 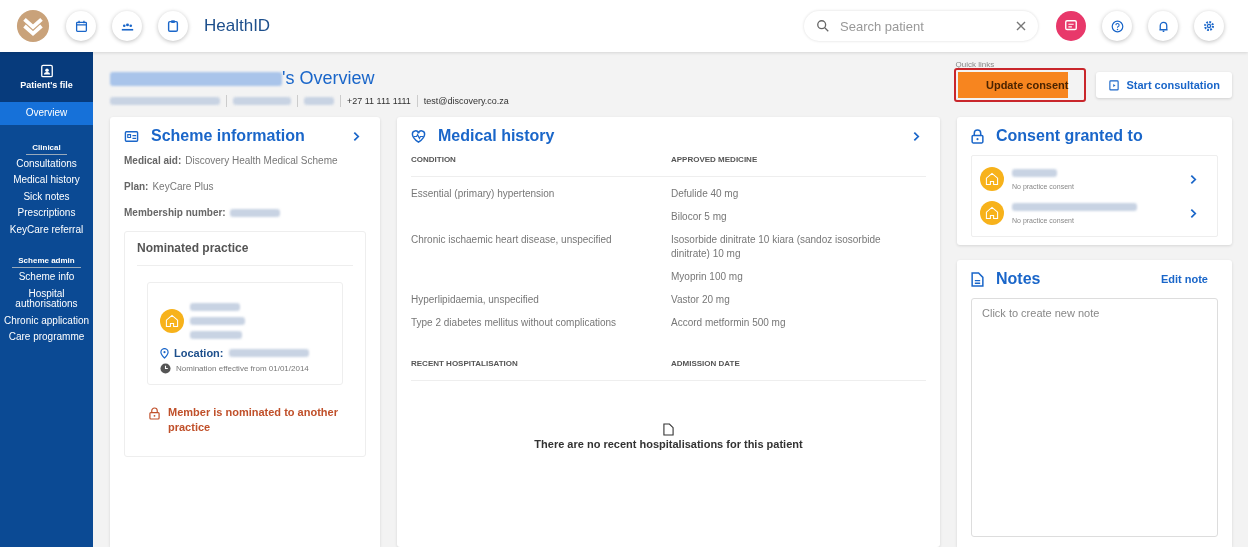 What do you see at coordinates (483, 194) in the screenshot?
I see `condition-cell-text: Essential (primary) hypertension` at bounding box center [483, 194].